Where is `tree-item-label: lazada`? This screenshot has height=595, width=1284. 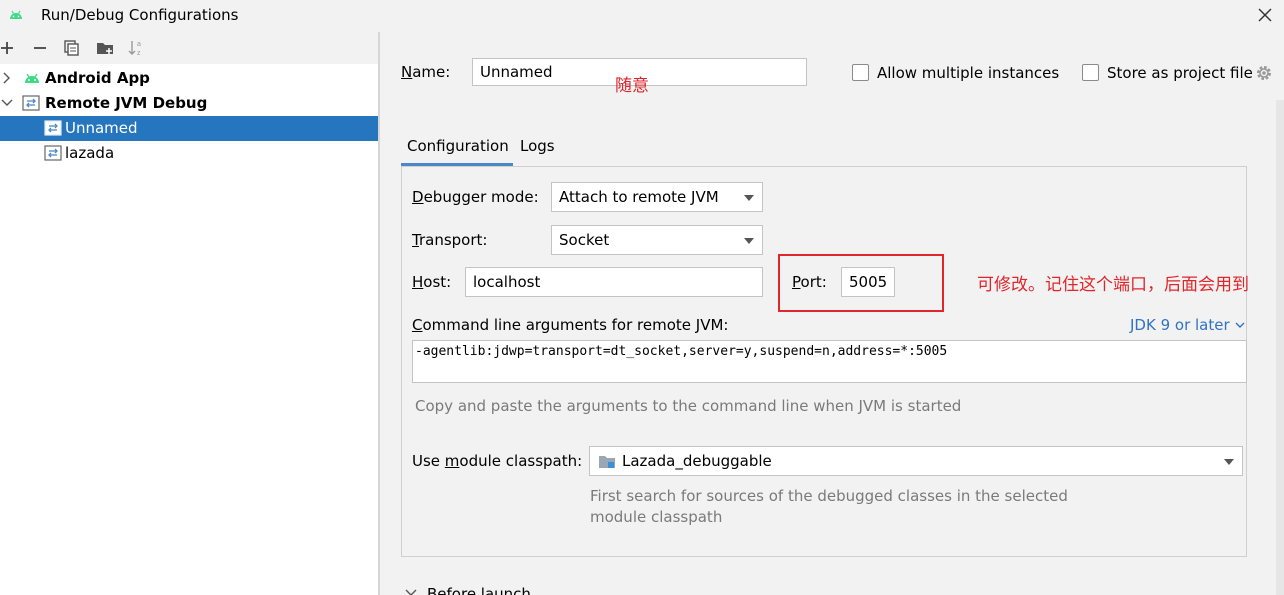
tree-item-label: lazada is located at coordinates (90, 153).